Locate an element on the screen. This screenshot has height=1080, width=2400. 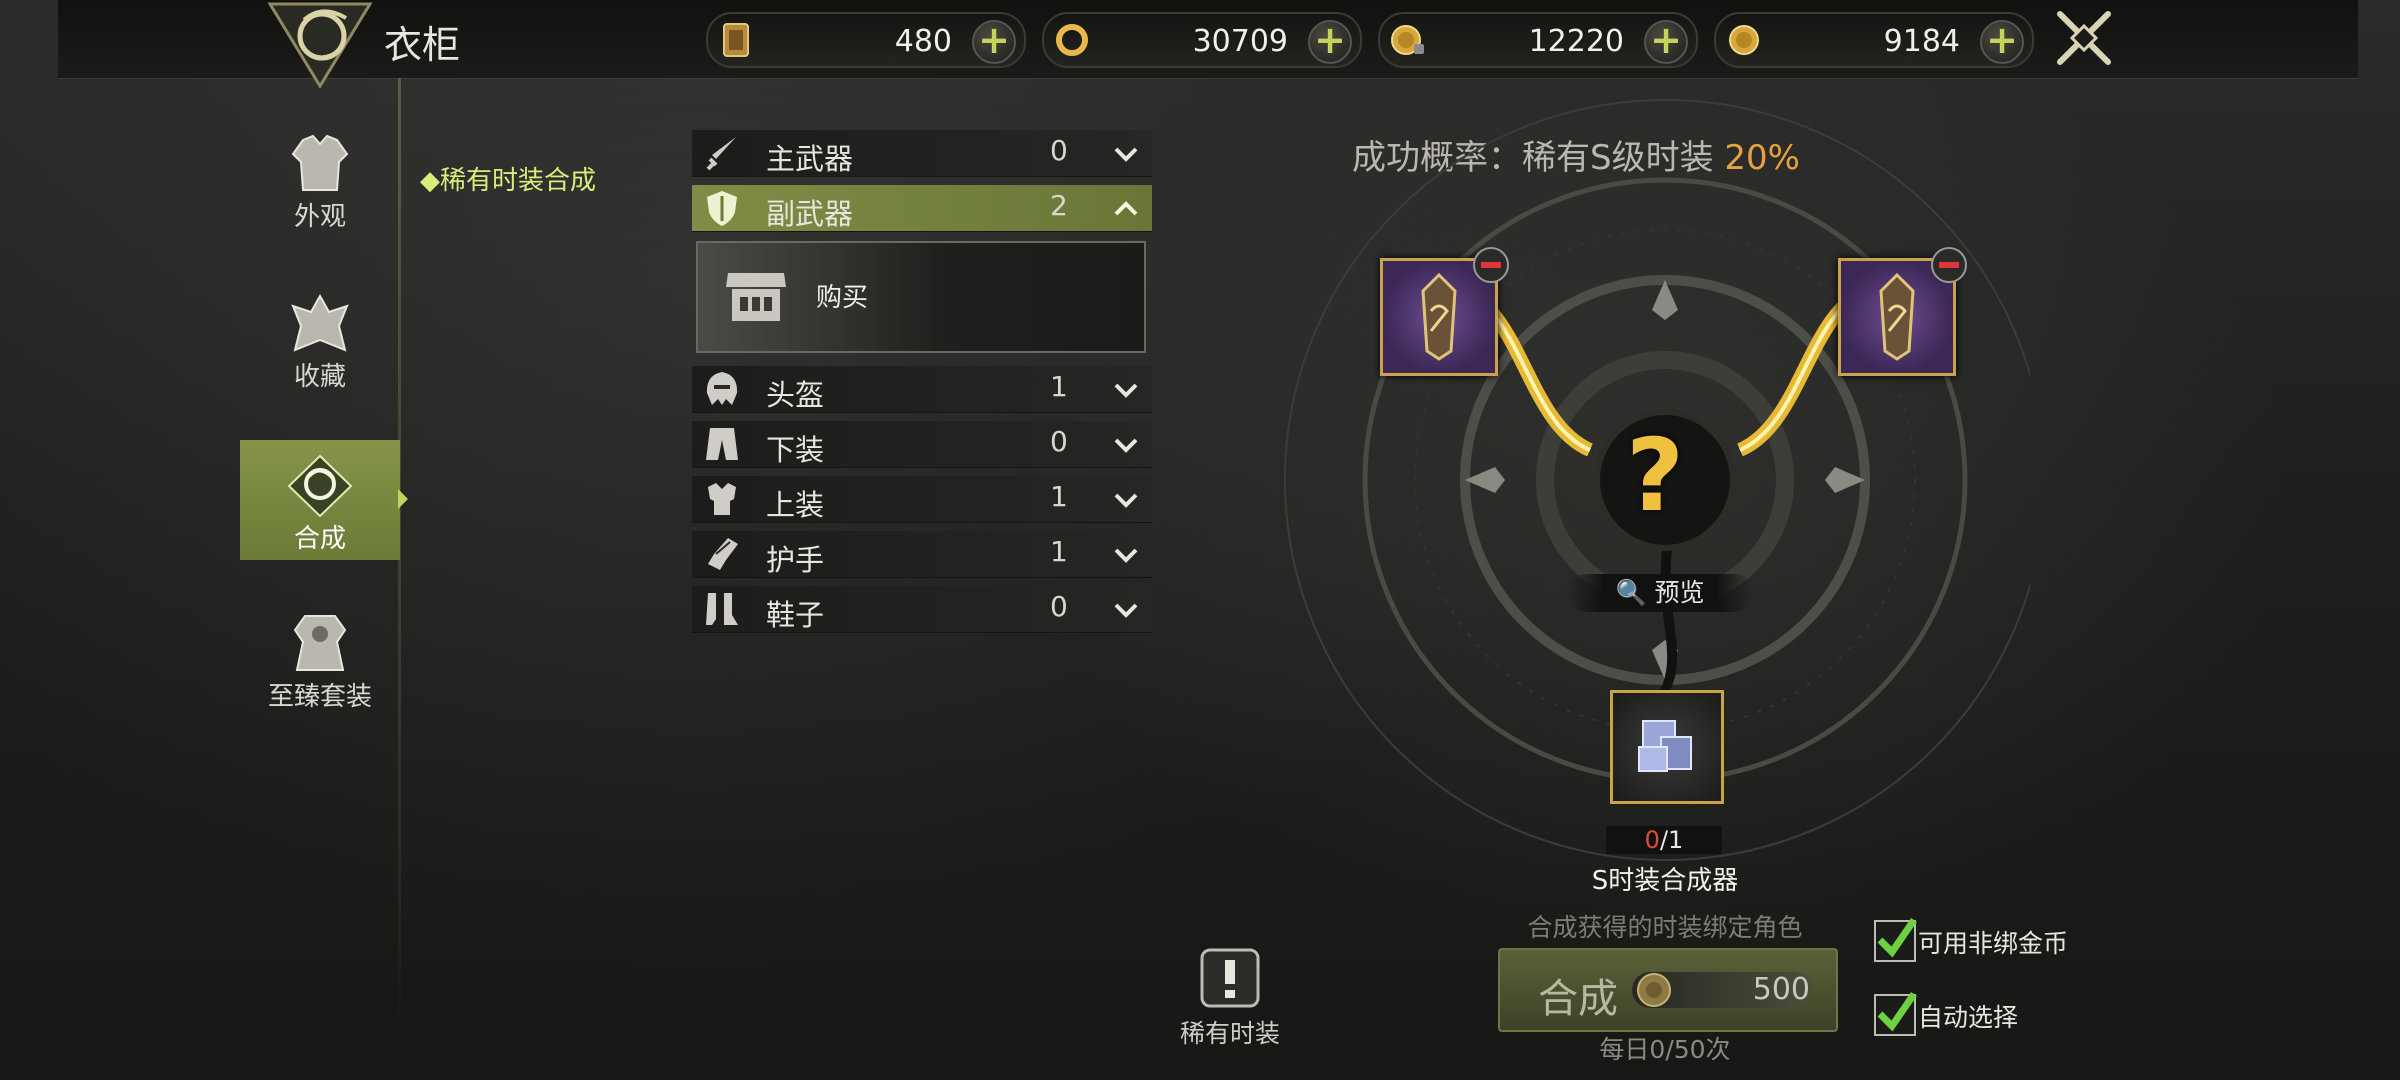
nav-item-collection: 收藏 is located at coordinates (320, 352).